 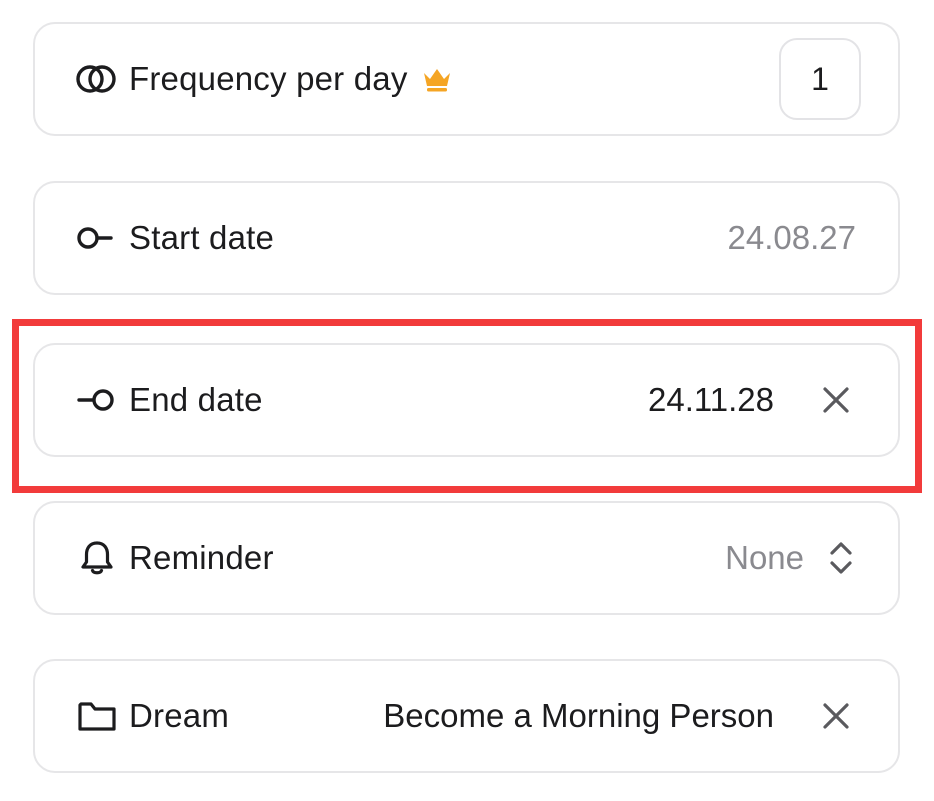 What do you see at coordinates (97, 238) in the screenshot?
I see `start-date-icon` at bounding box center [97, 238].